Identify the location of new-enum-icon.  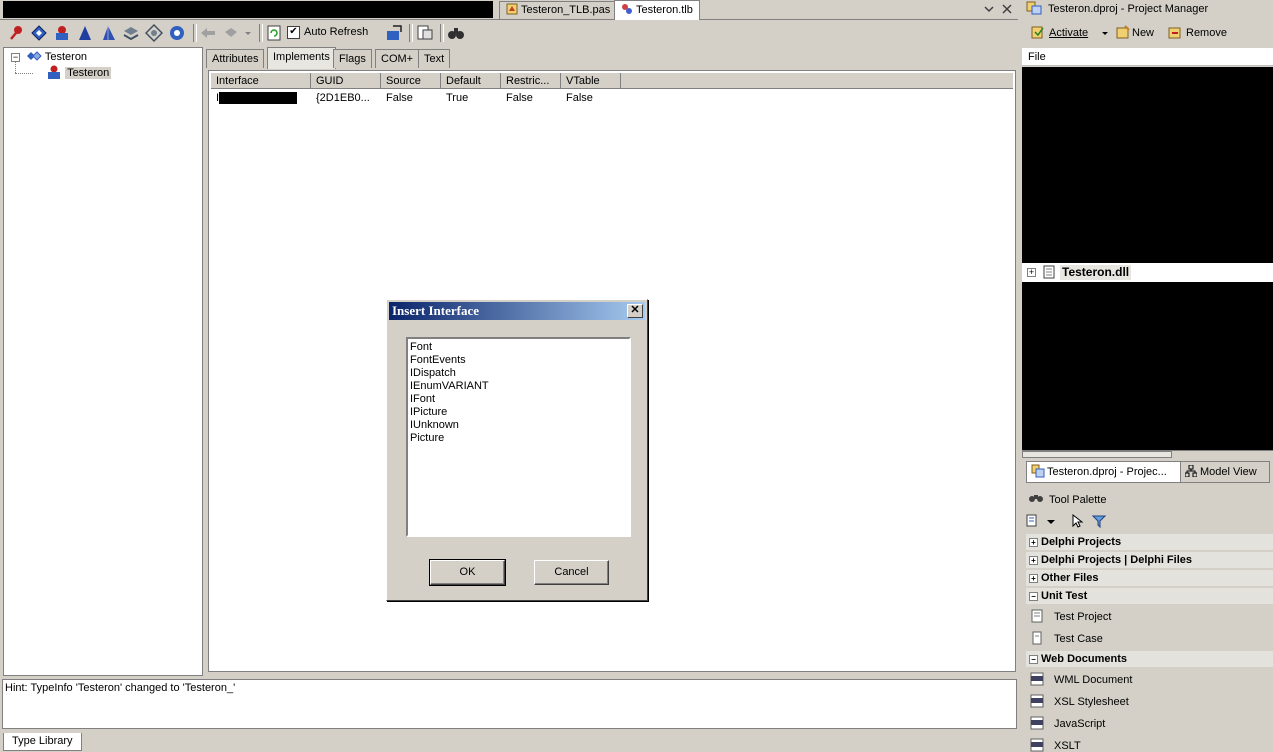
(85, 33).